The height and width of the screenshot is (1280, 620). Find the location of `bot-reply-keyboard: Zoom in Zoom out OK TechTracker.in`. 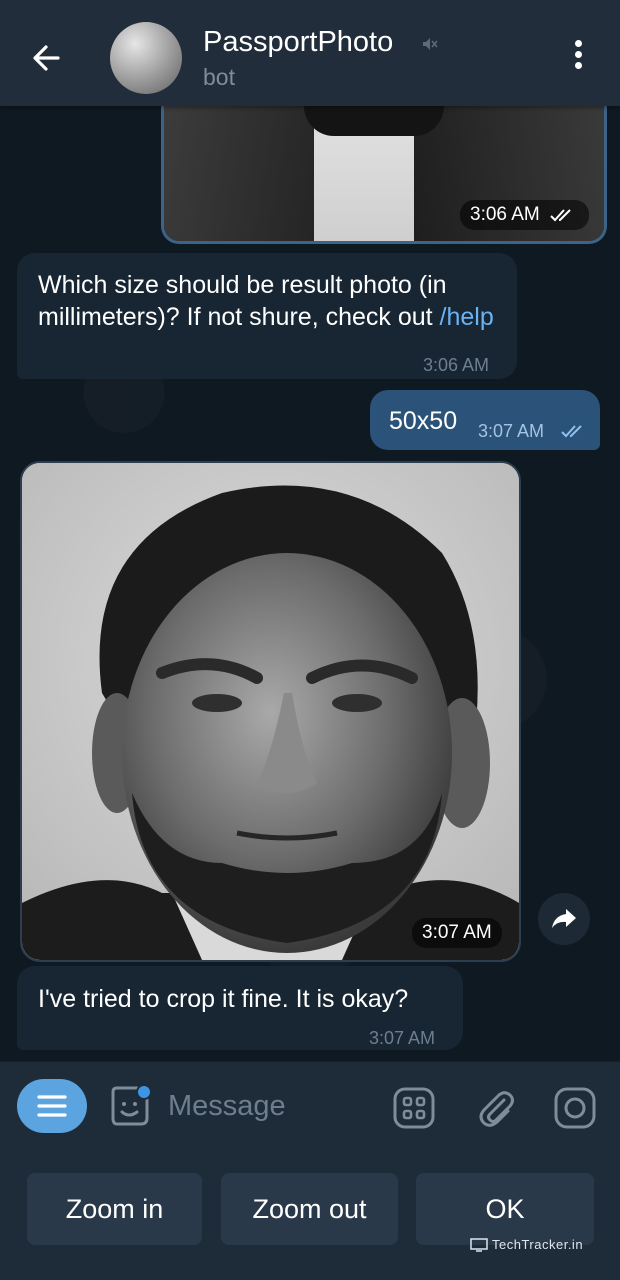

bot-reply-keyboard: Zoom in Zoom out OK TechTracker.in is located at coordinates (310, 1214).